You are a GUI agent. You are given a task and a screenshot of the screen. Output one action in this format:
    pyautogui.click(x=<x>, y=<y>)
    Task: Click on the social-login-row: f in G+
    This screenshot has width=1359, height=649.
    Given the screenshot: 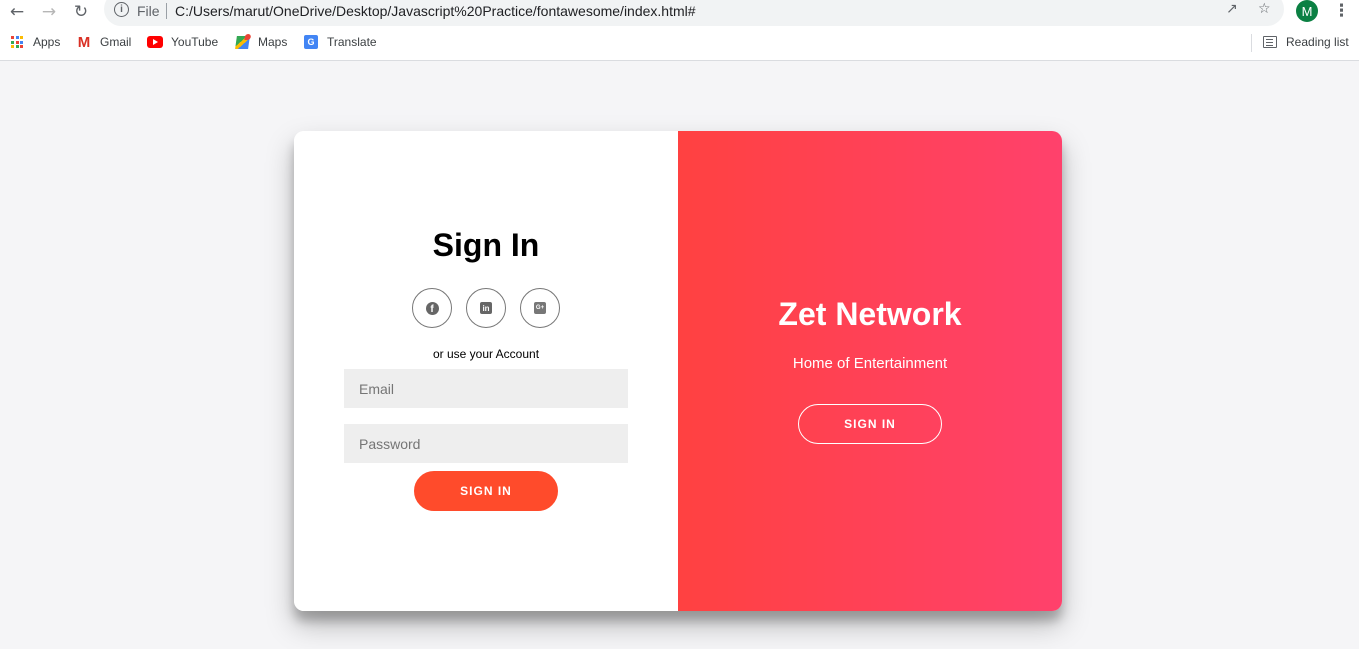 What is the action you would take?
    pyautogui.click(x=486, y=308)
    